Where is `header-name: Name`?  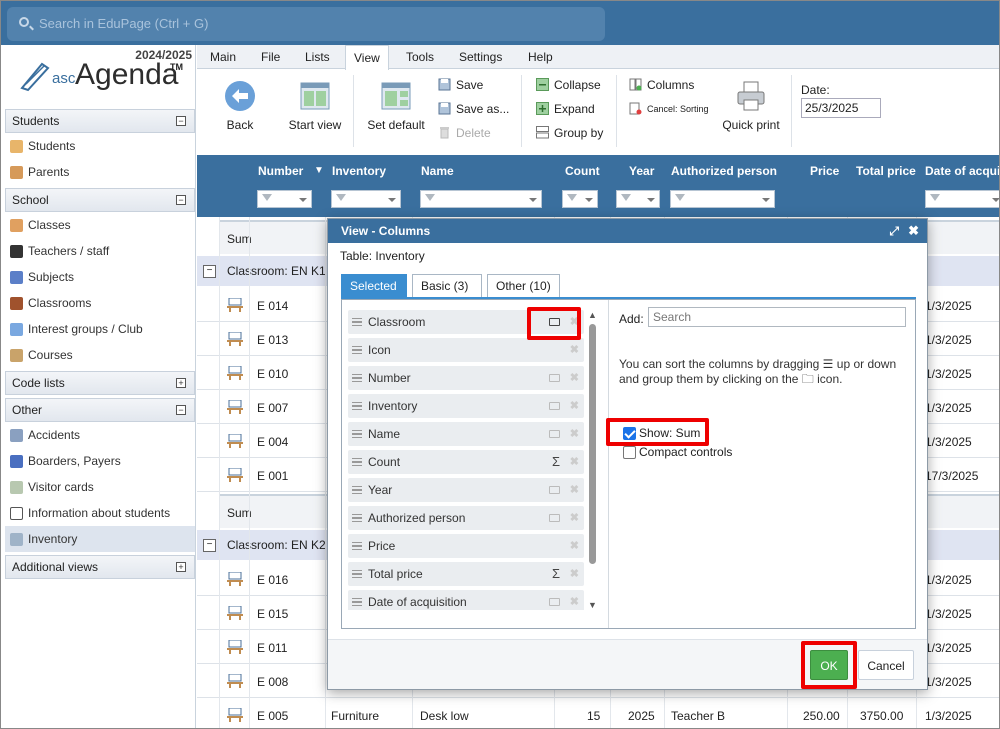
header-name: Name is located at coordinates (437, 171).